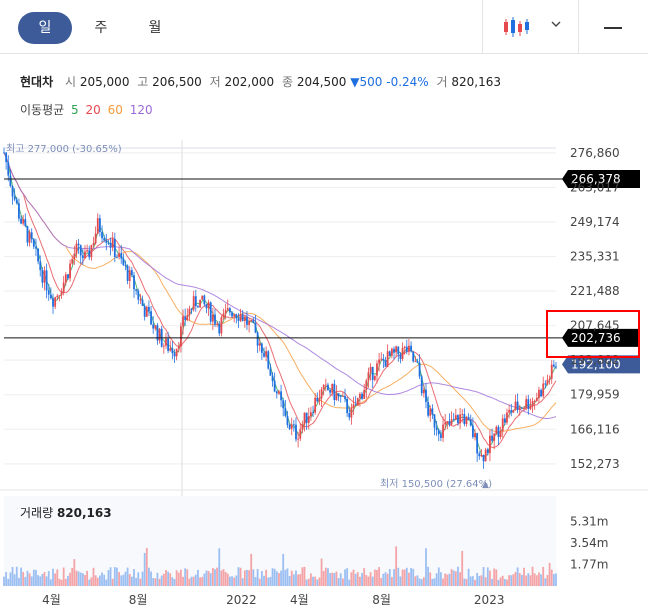  What do you see at coordinates (155, 28) in the screenshot?
I see `tab-month: 월` at bounding box center [155, 28].